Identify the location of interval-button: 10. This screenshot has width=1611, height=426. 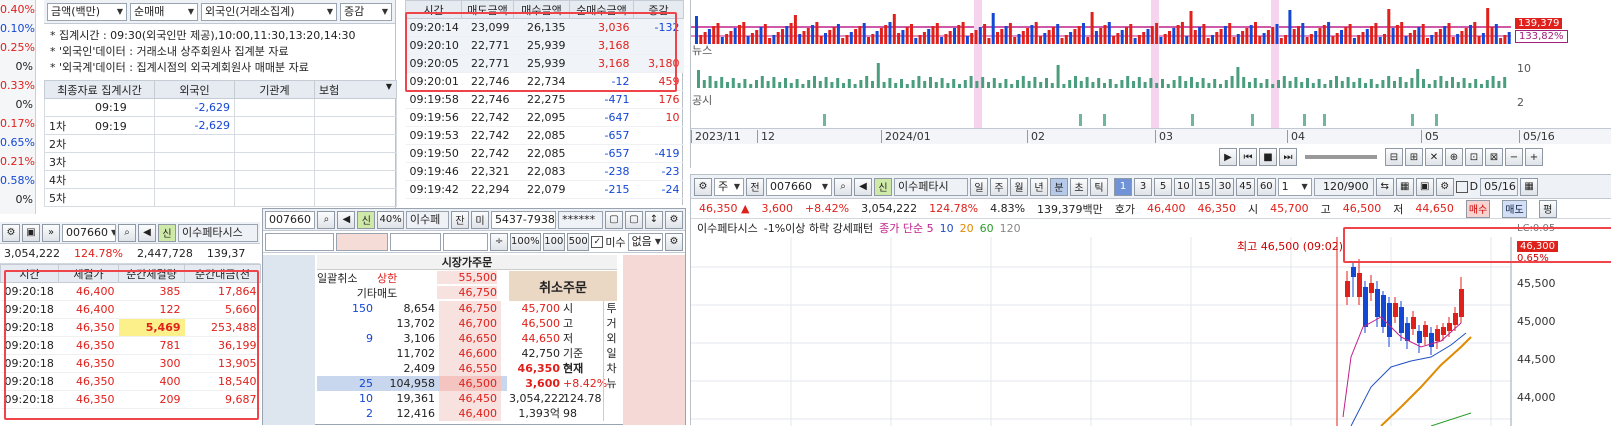
(1183, 186).